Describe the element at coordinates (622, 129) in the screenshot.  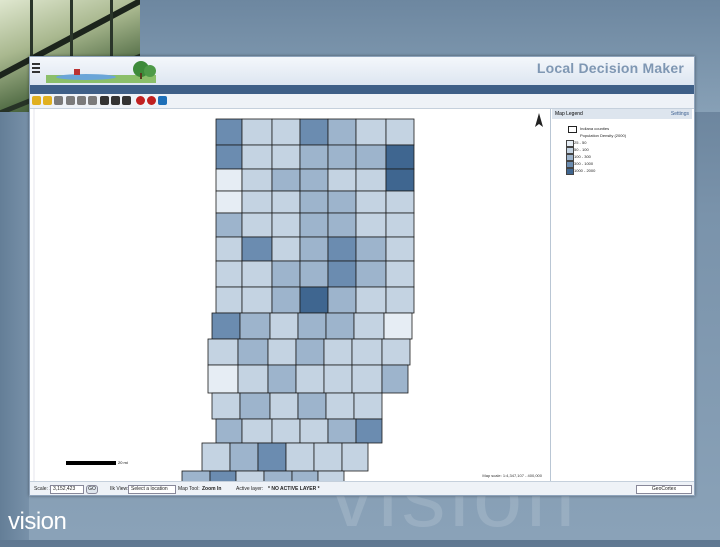
I see `legend-layer-row: Indiana counties` at that location.